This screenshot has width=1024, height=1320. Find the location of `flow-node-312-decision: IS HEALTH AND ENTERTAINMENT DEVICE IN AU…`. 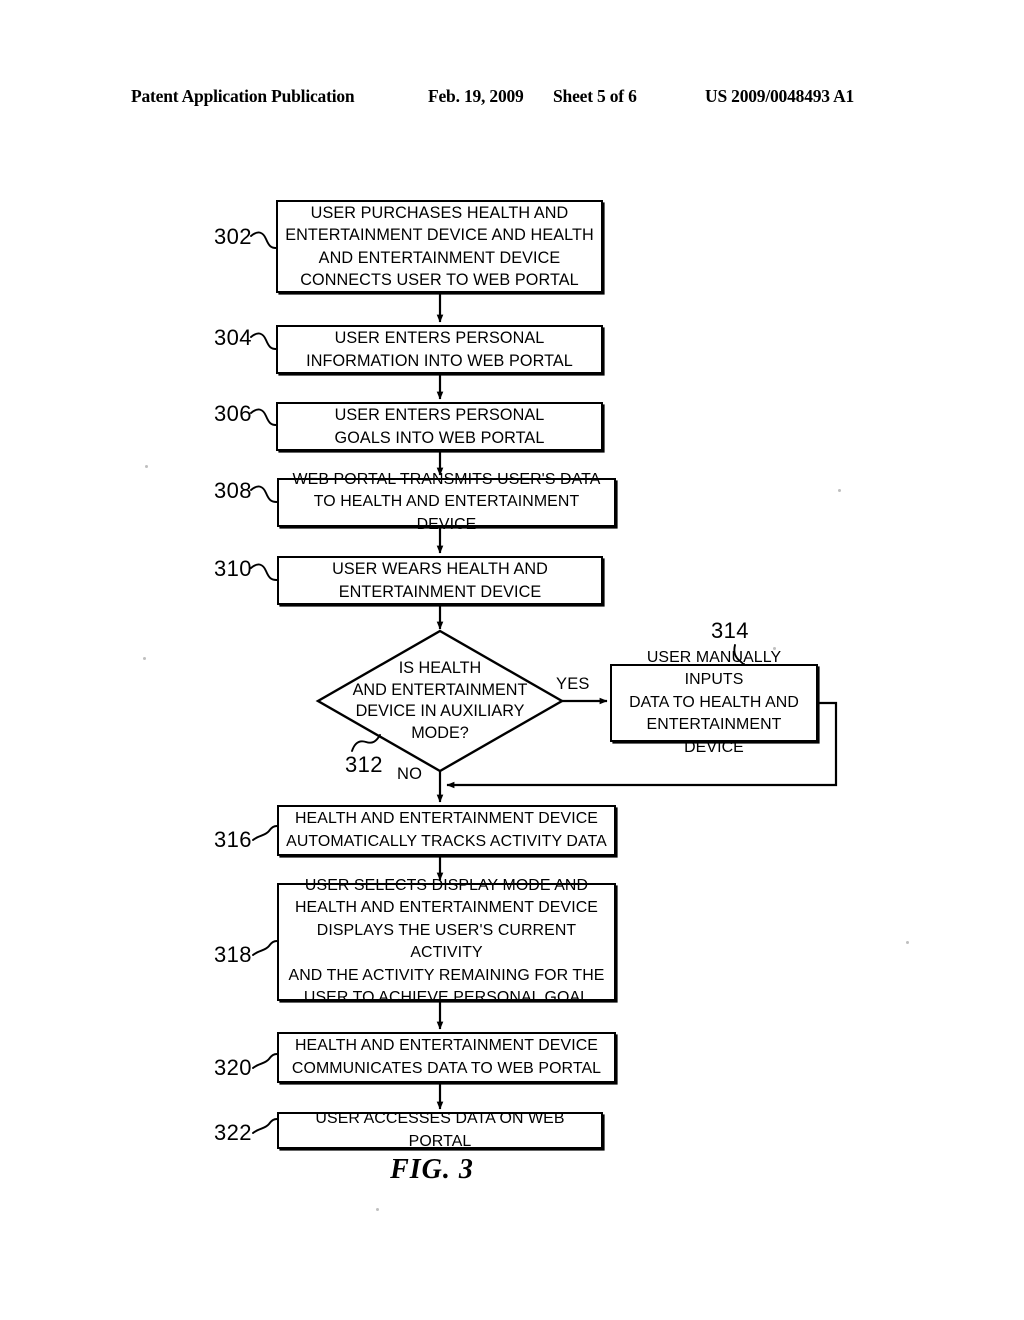

flow-node-312-decision: IS HEALTH AND ENTERTAINMENT DEVICE IN AU… is located at coordinates (440, 701).